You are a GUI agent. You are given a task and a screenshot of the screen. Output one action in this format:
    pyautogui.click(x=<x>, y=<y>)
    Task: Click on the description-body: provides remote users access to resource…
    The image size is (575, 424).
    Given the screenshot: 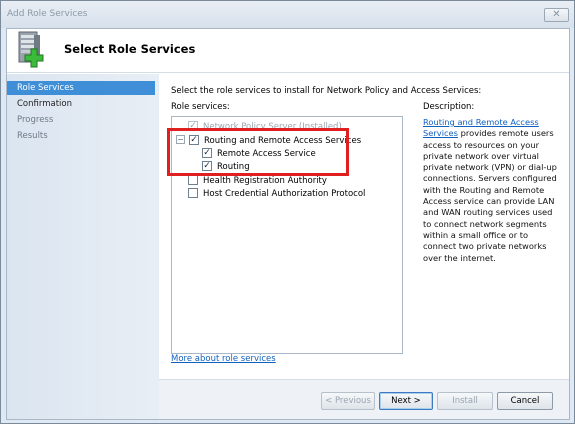 What is the action you would take?
    pyautogui.click(x=490, y=195)
    